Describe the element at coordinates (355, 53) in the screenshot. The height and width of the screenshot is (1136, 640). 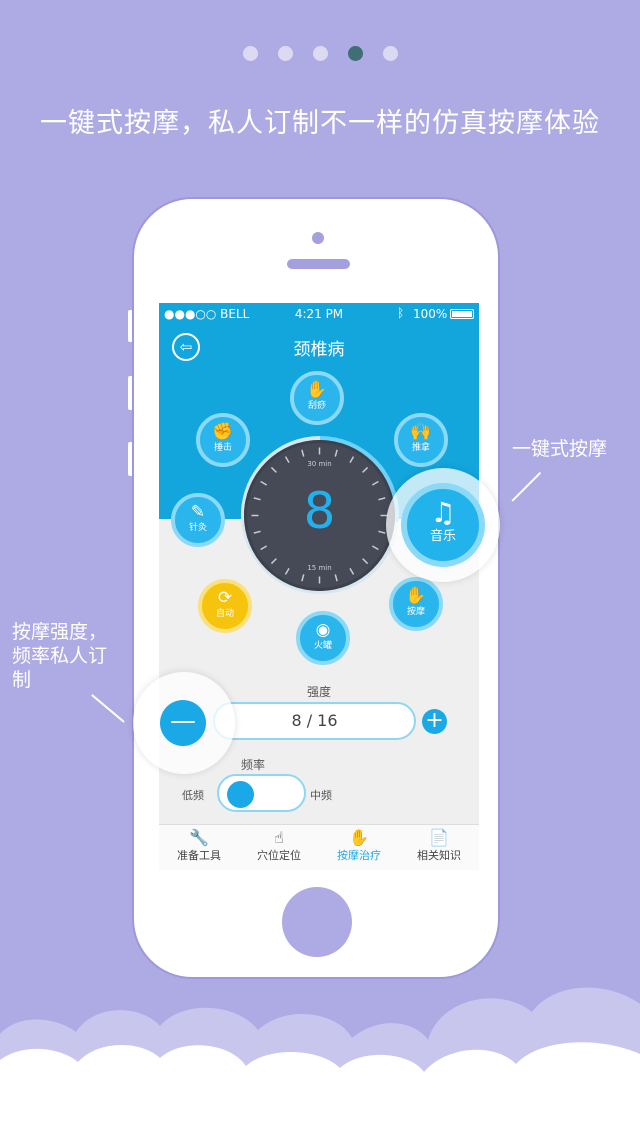
I see `page-dot-active` at that location.